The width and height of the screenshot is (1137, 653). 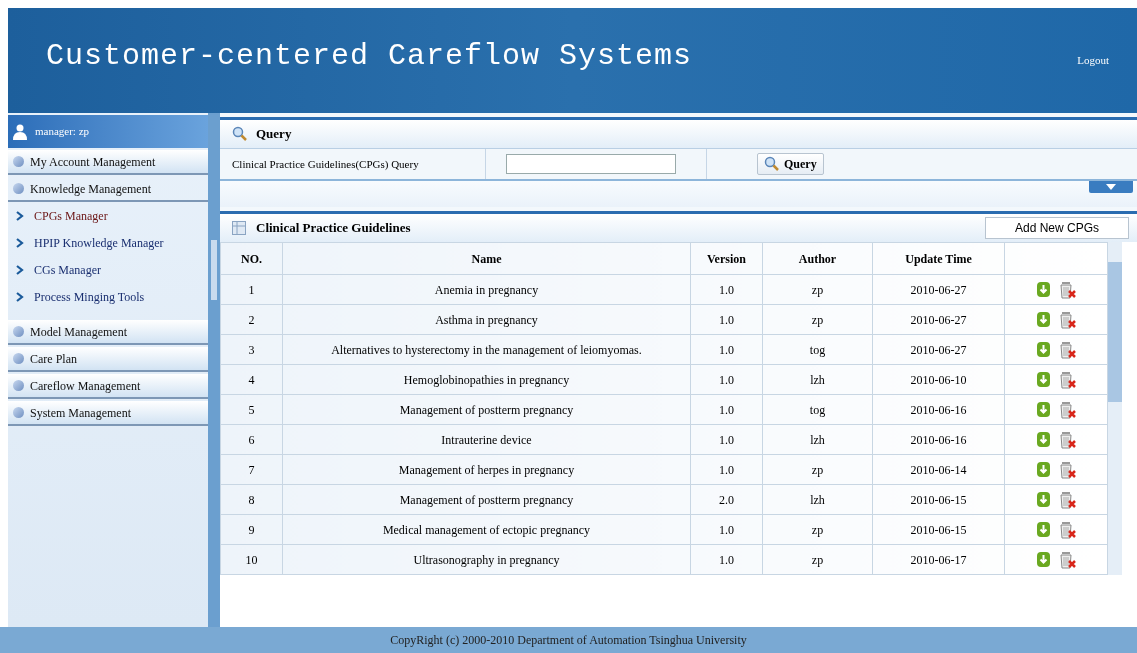 I want to click on user-name: manager: zp, so click(x=62, y=132).